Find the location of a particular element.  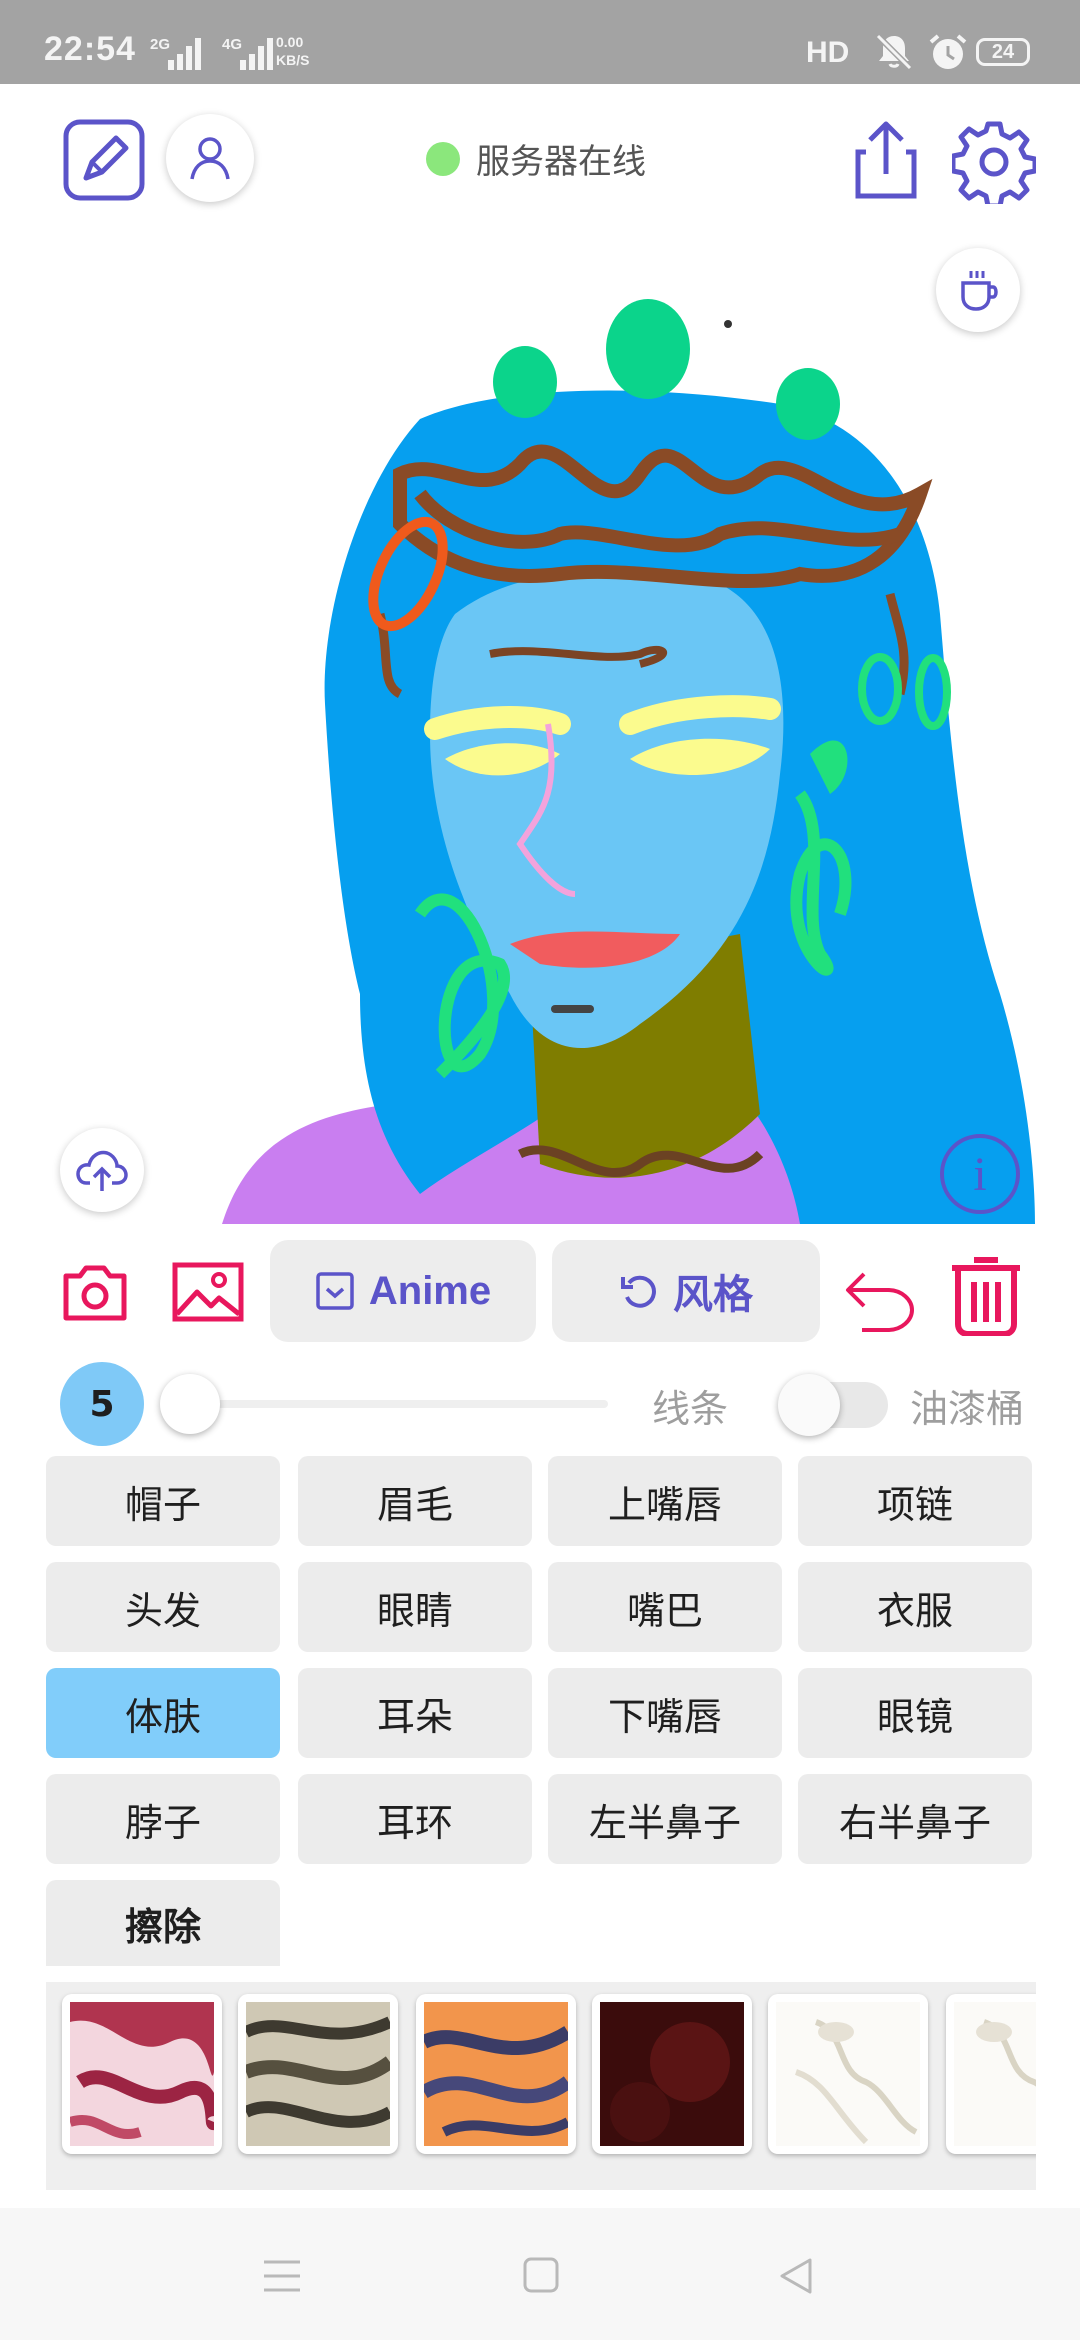

info-icon: i is located at coordinates (980, 1176).